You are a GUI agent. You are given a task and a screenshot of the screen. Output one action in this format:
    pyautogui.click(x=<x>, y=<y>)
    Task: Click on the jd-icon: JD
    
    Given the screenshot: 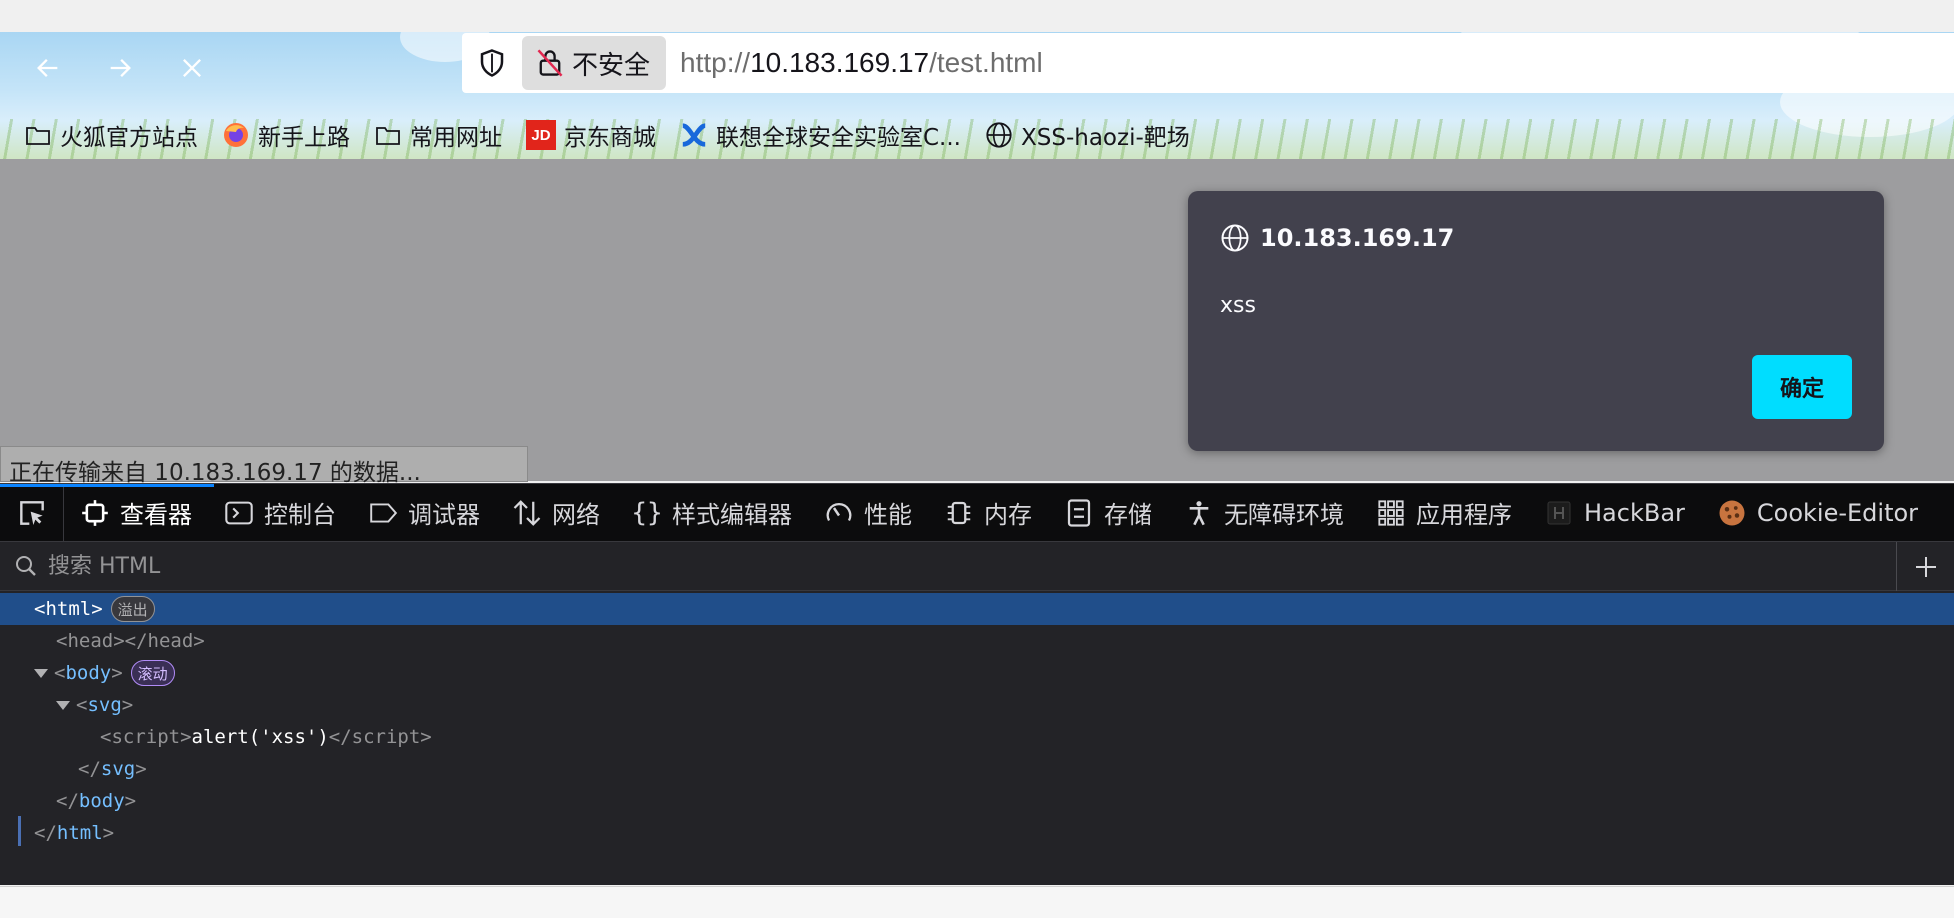 What is the action you would take?
    pyautogui.click(x=541, y=135)
    